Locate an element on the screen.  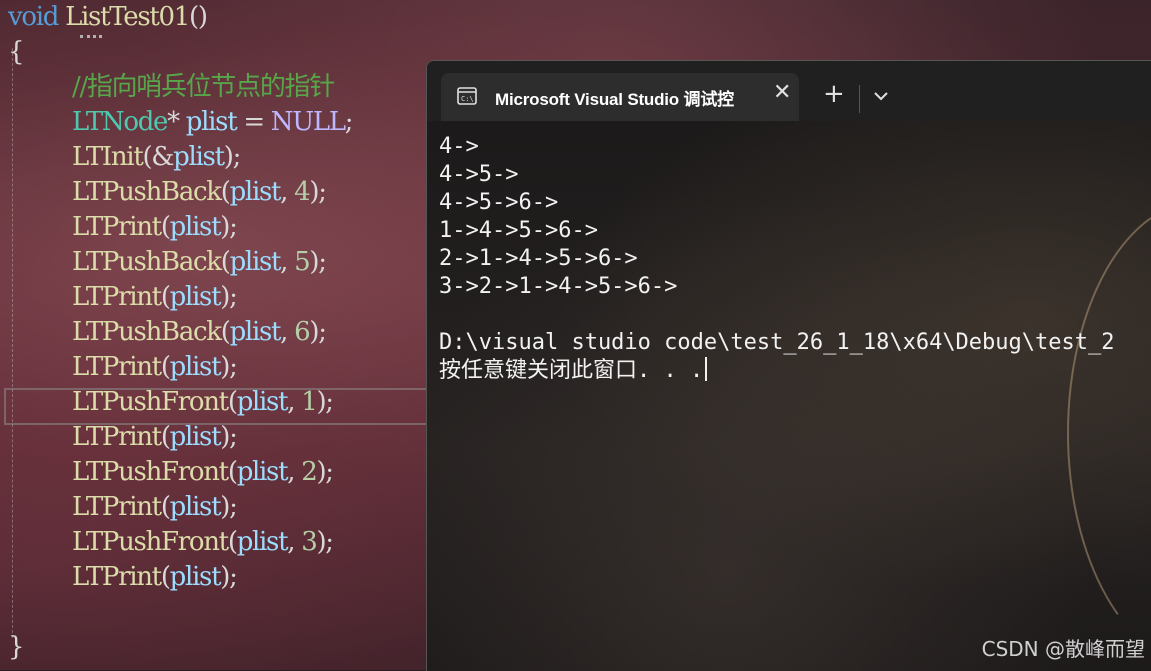
output-line: 2->1->4->5->6-> is located at coordinates (777, 259).